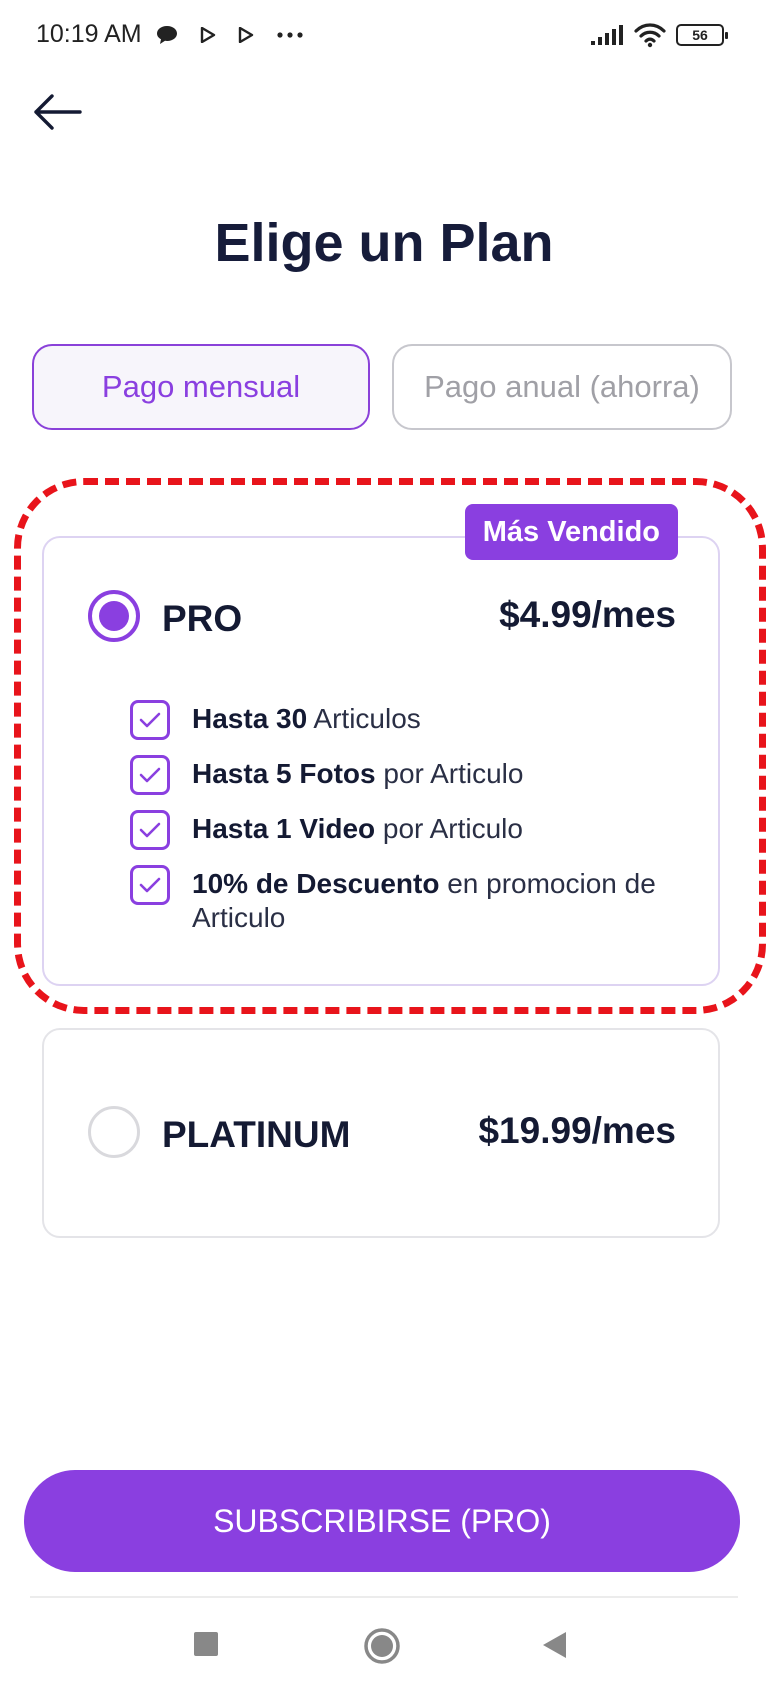 This screenshot has height=1696, width=768. I want to click on feature-text: Hasta 5 Fotos por Articulo, so click(358, 773).